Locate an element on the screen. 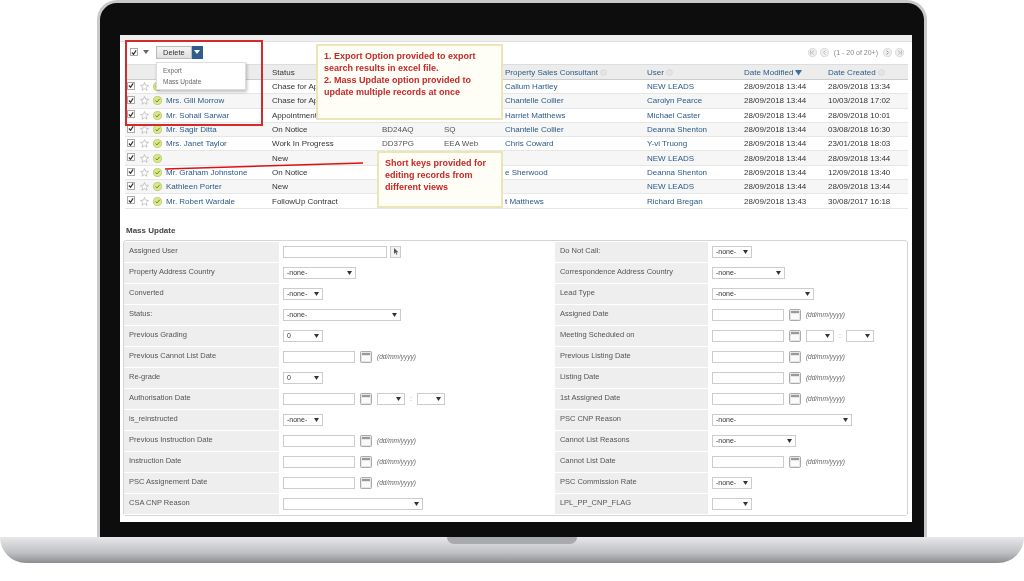 This screenshot has width=1024, height=581. table-cell: Work In Progress is located at coordinates (303, 144).